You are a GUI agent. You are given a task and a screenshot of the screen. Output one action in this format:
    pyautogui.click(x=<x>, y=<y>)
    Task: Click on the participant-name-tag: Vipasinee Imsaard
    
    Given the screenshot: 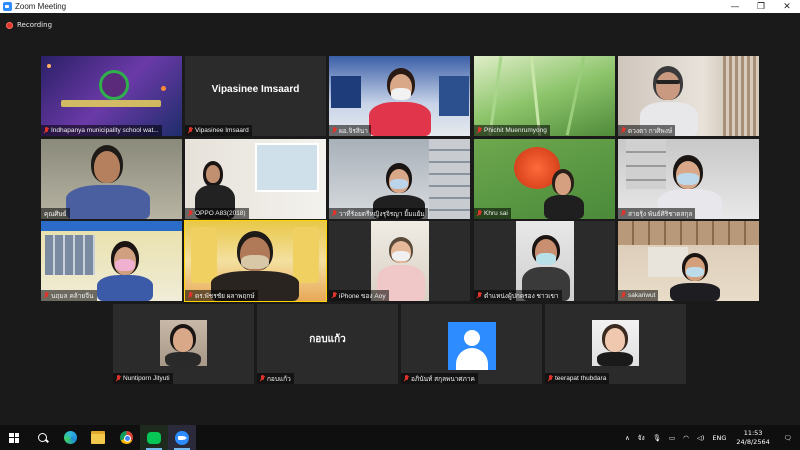 What is the action you would take?
    pyautogui.click(x=218, y=130)
    